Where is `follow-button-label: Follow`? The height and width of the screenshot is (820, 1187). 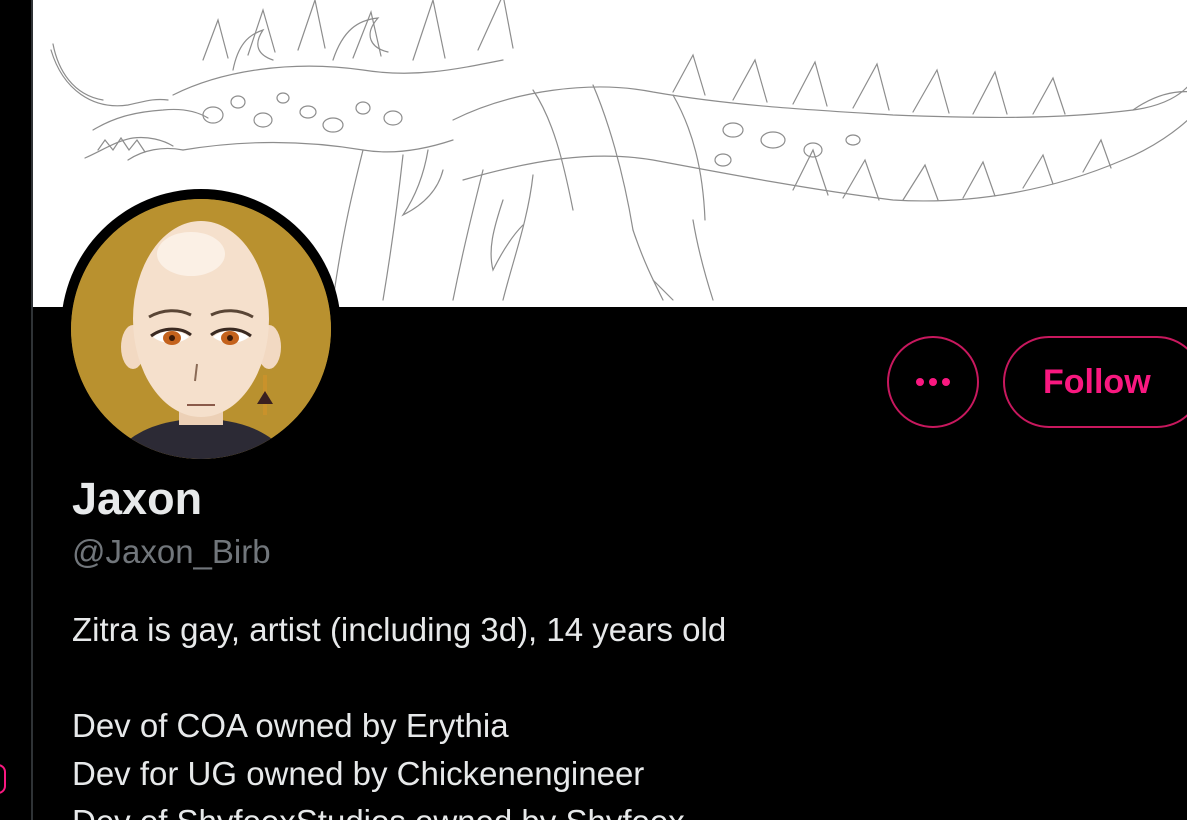
follow-button-label: Follow is located at coordinates (1097, 381).